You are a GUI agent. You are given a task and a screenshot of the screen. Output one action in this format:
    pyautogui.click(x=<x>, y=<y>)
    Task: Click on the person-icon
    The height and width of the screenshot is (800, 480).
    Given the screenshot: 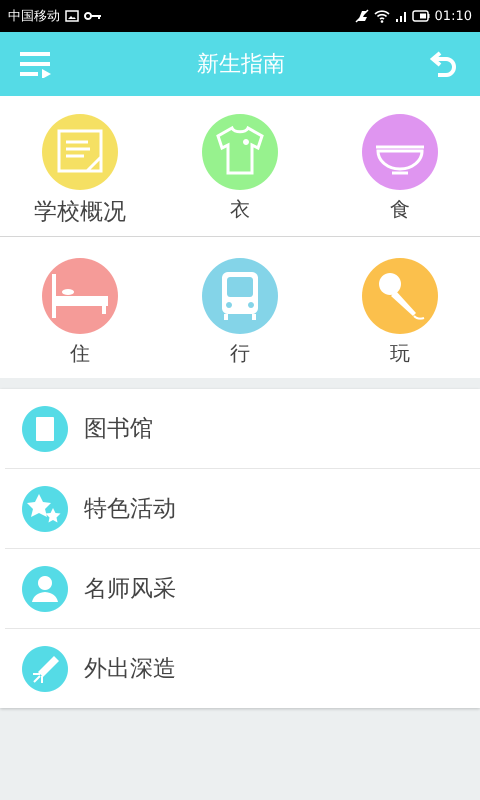 What is the action you would take?
    pyautogui.click(x=45, y=589)
    